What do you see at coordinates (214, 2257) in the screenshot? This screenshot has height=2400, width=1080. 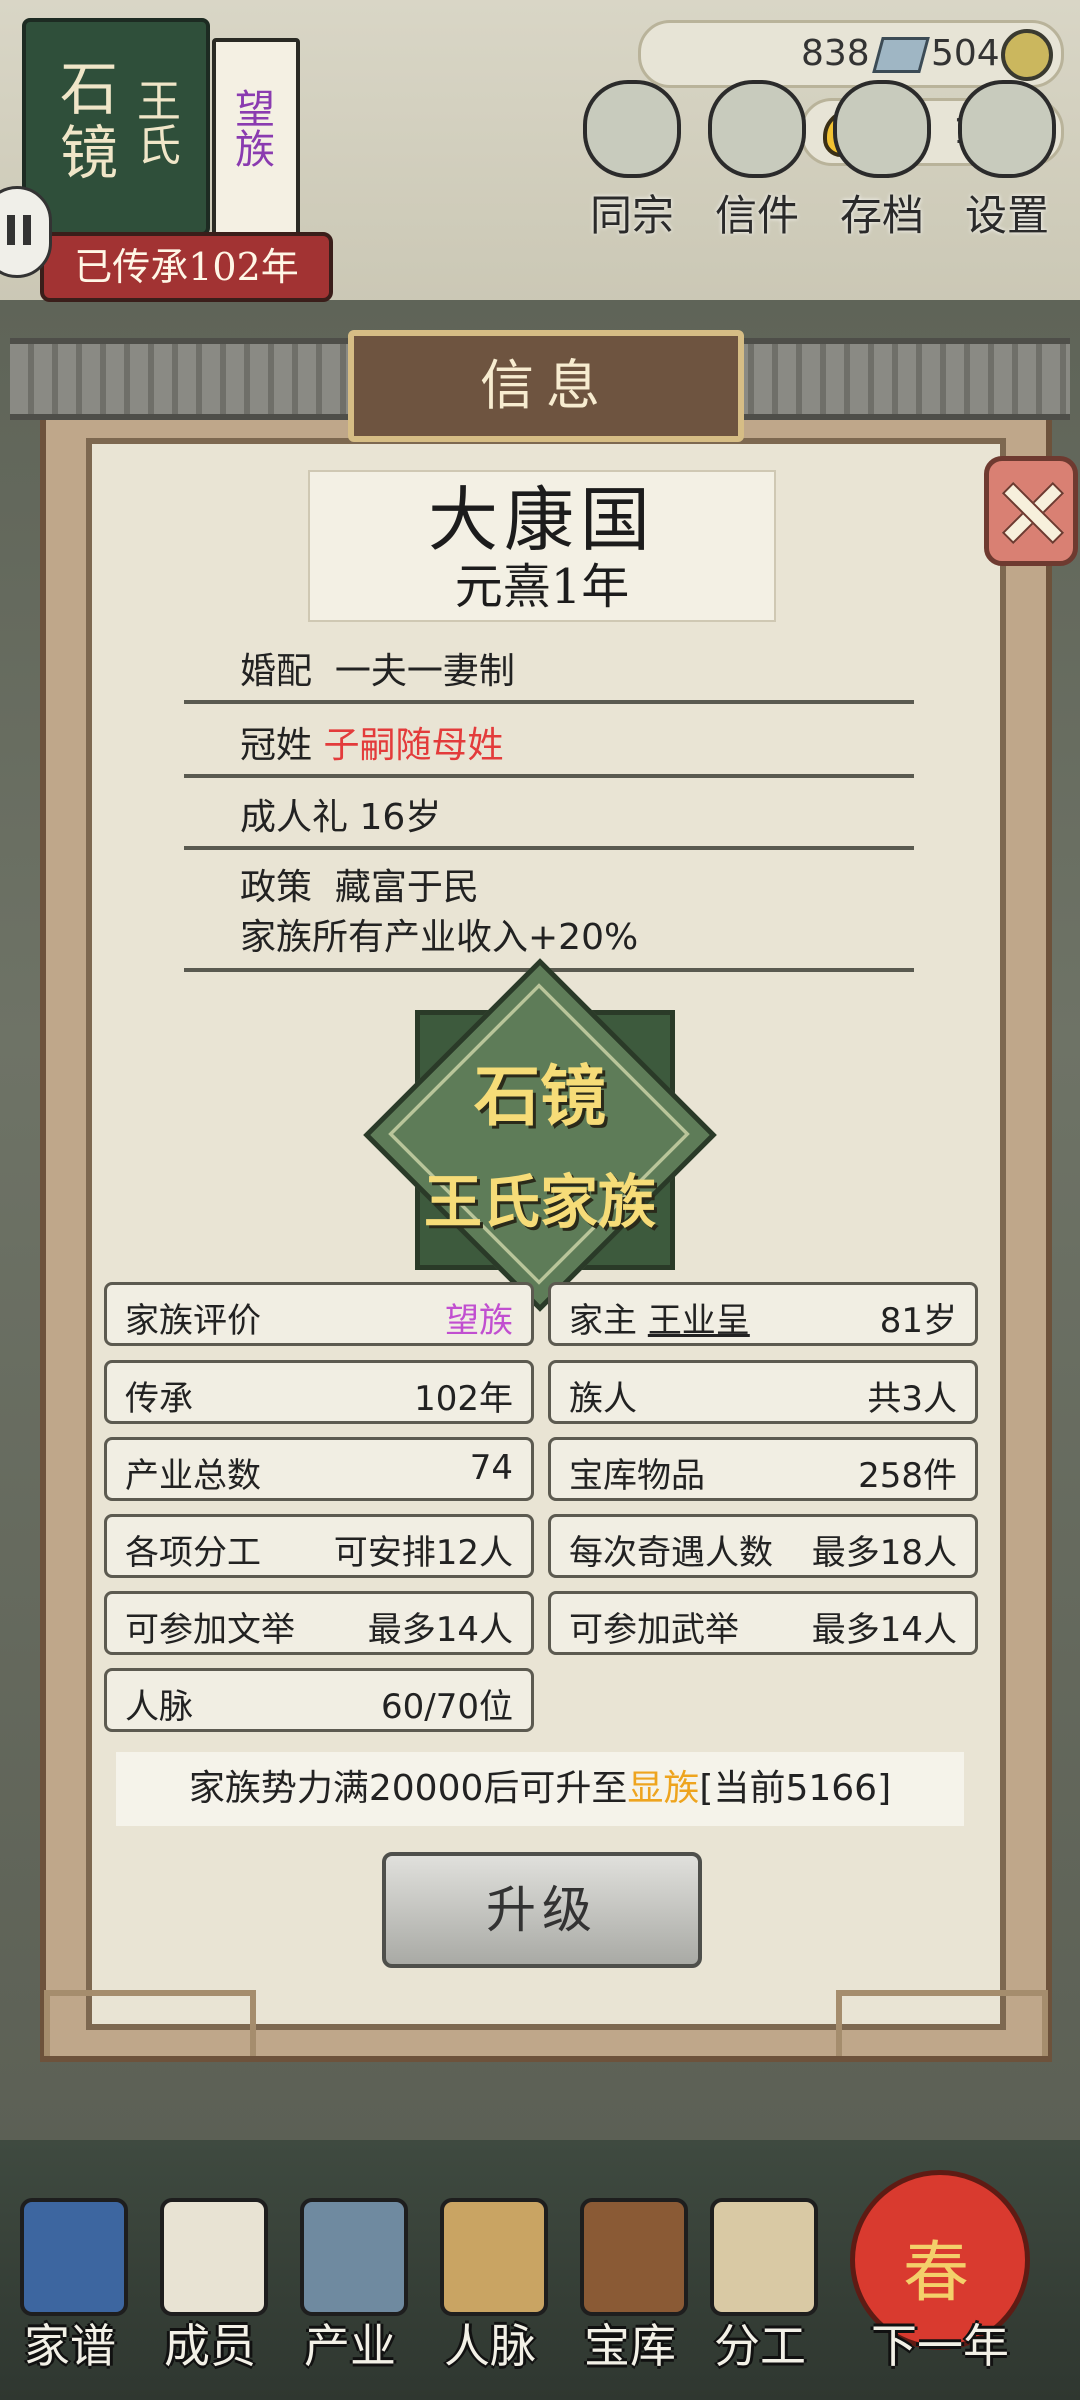 I see `member-portrait-icon` at bounding box center [214, 2257].